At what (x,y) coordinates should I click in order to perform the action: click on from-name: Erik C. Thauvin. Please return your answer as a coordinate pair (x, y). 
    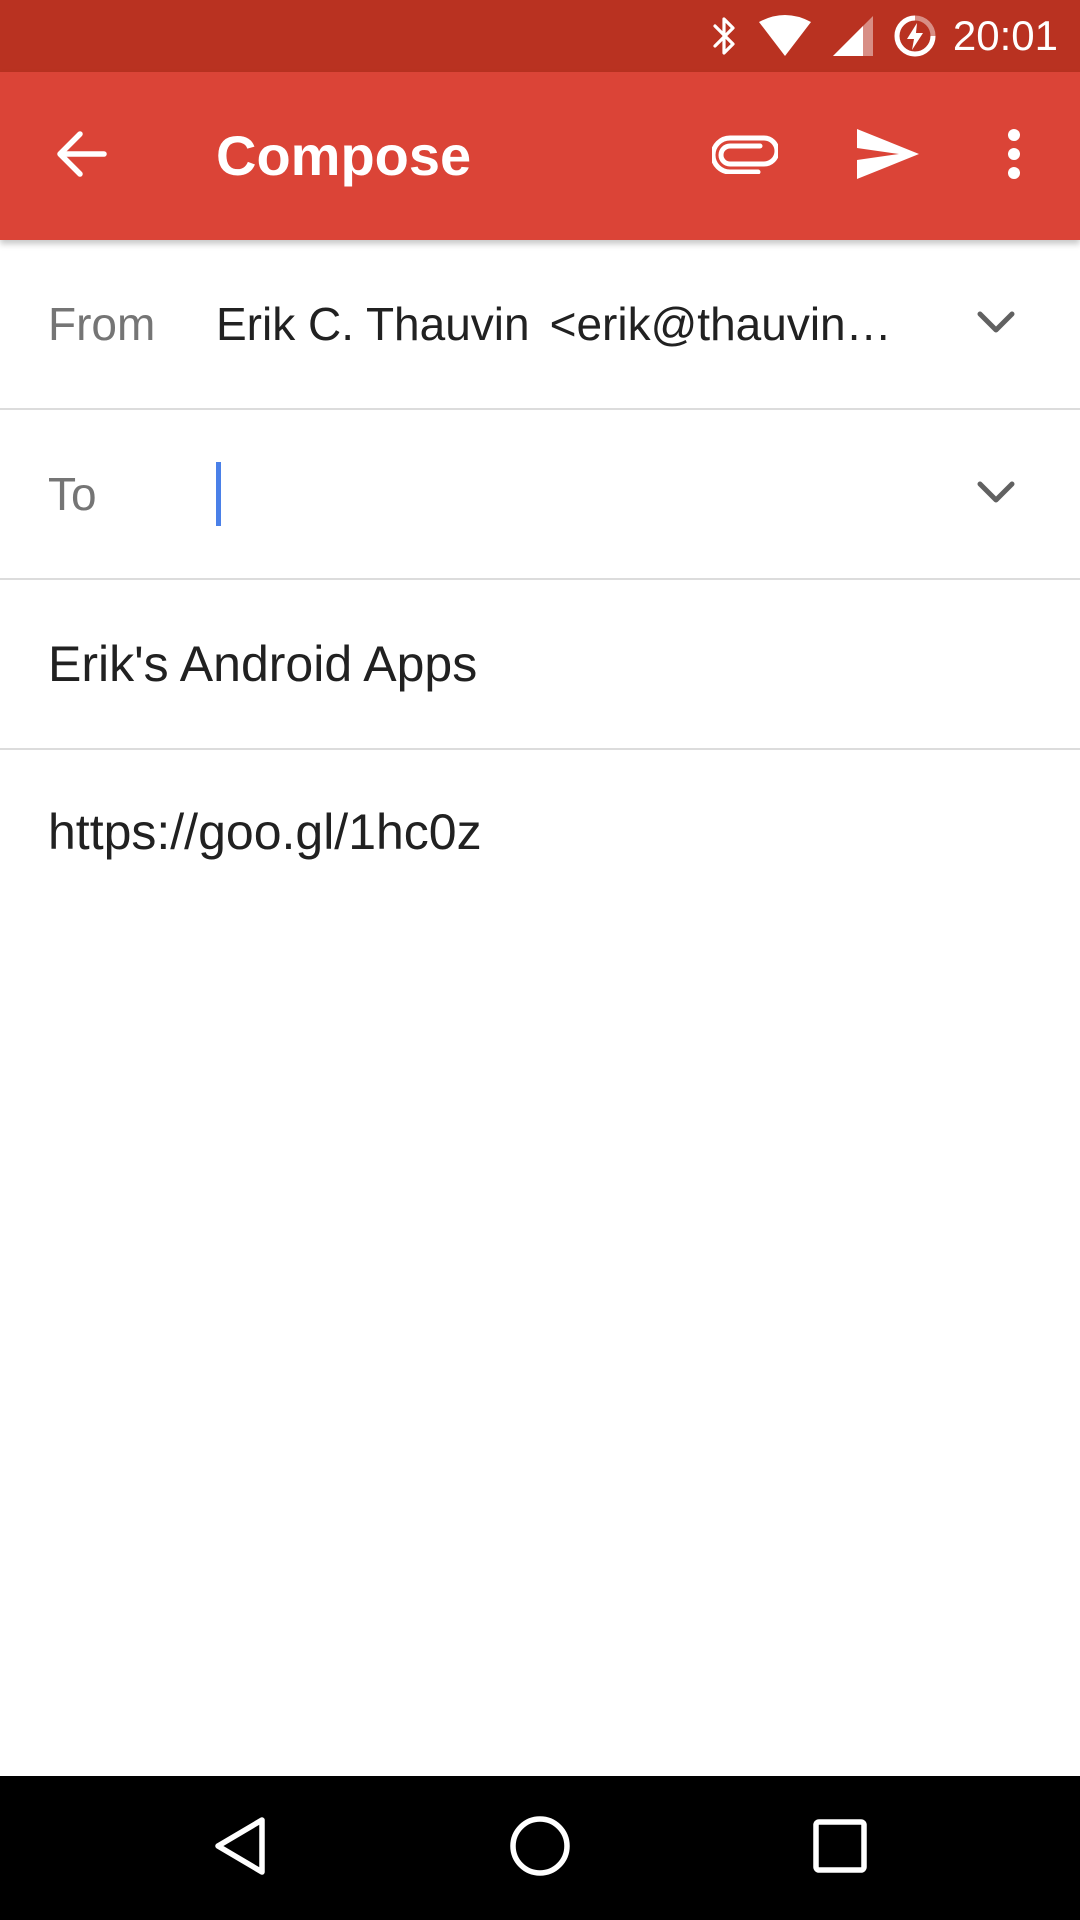
    Looking at the image, I should click on (373, 324).